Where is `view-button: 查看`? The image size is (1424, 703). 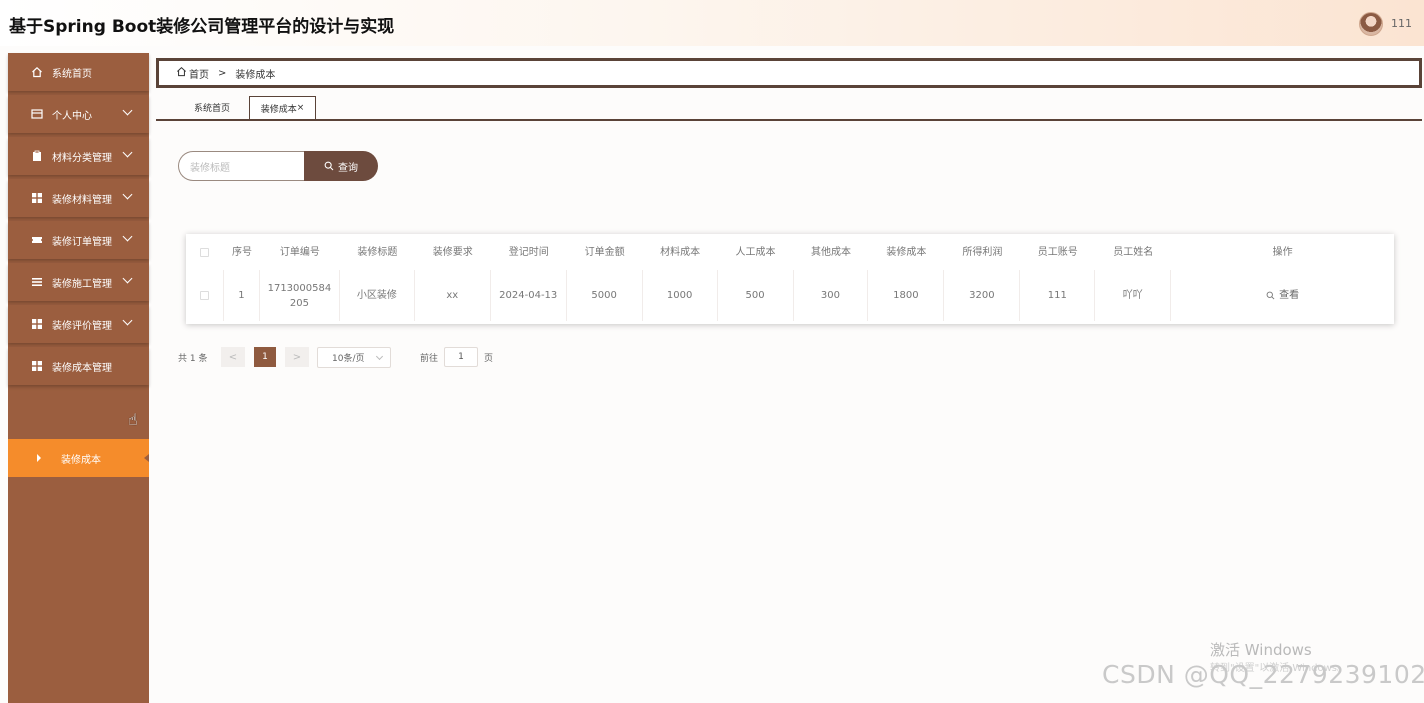
view-button: 查看 is located at coordinates (1282, 295).